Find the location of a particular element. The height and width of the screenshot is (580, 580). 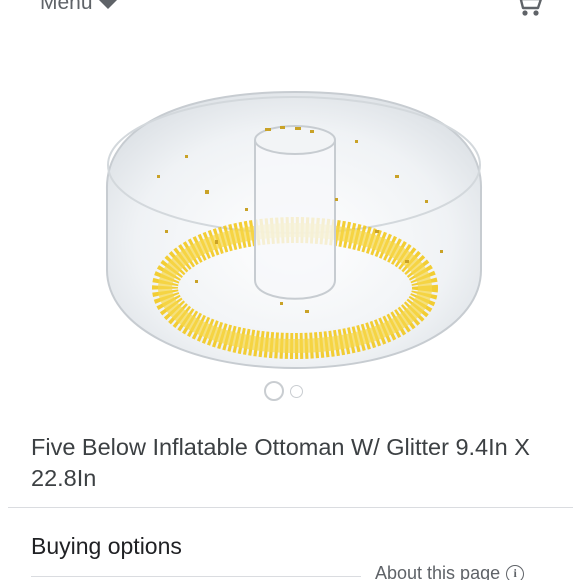

carousel-dots is located at coordinates (283, 391).